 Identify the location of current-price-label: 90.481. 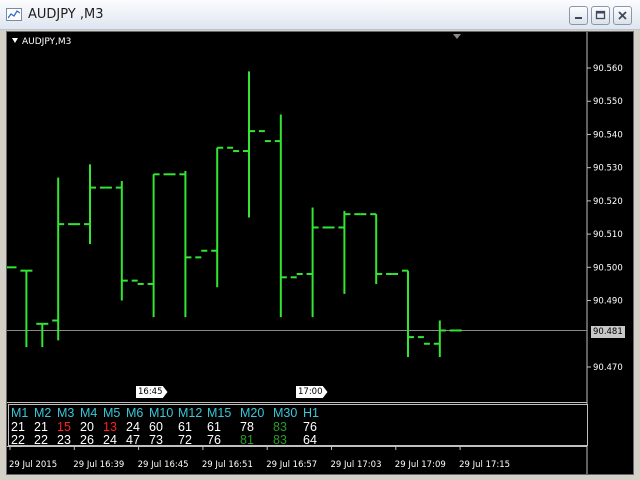
(608, 332).